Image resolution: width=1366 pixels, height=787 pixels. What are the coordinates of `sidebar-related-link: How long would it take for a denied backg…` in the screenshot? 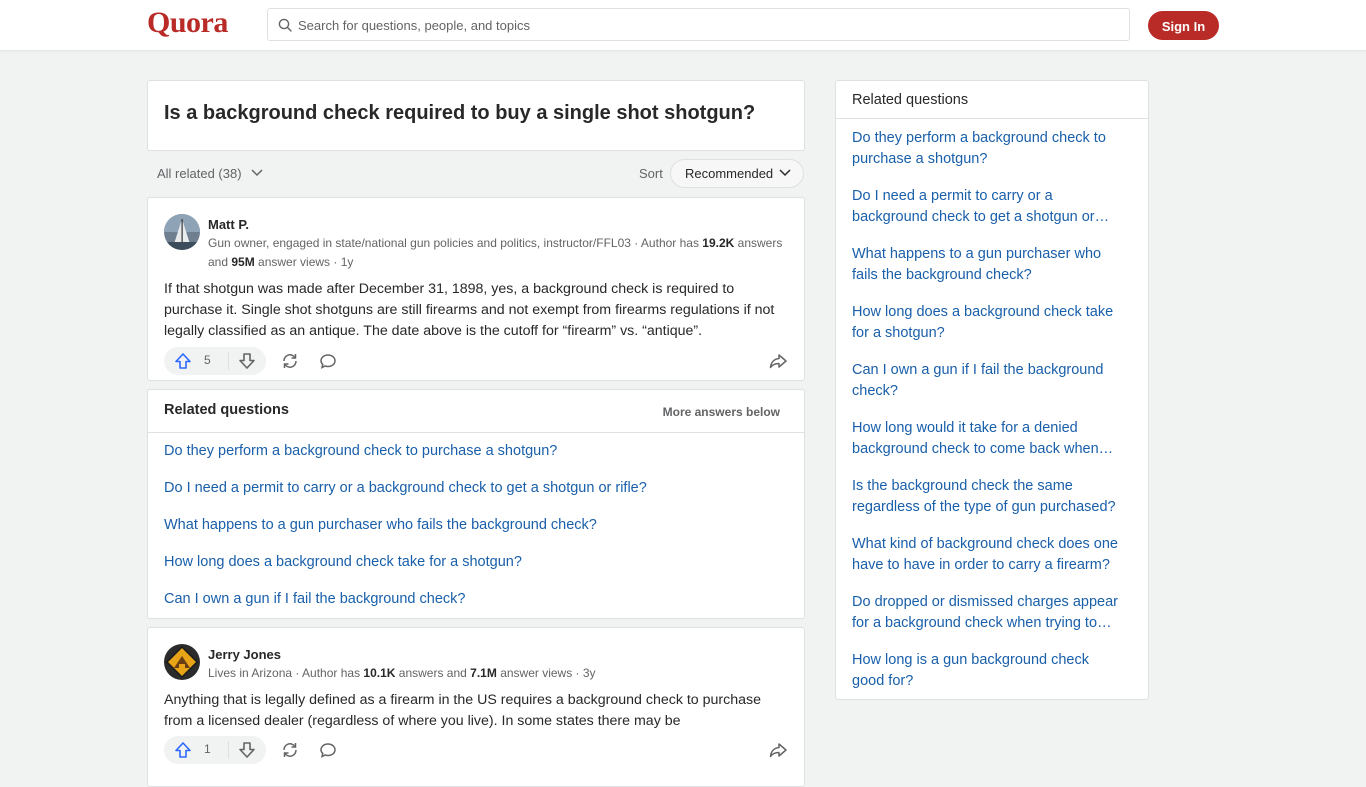 It's located at (992, 439).